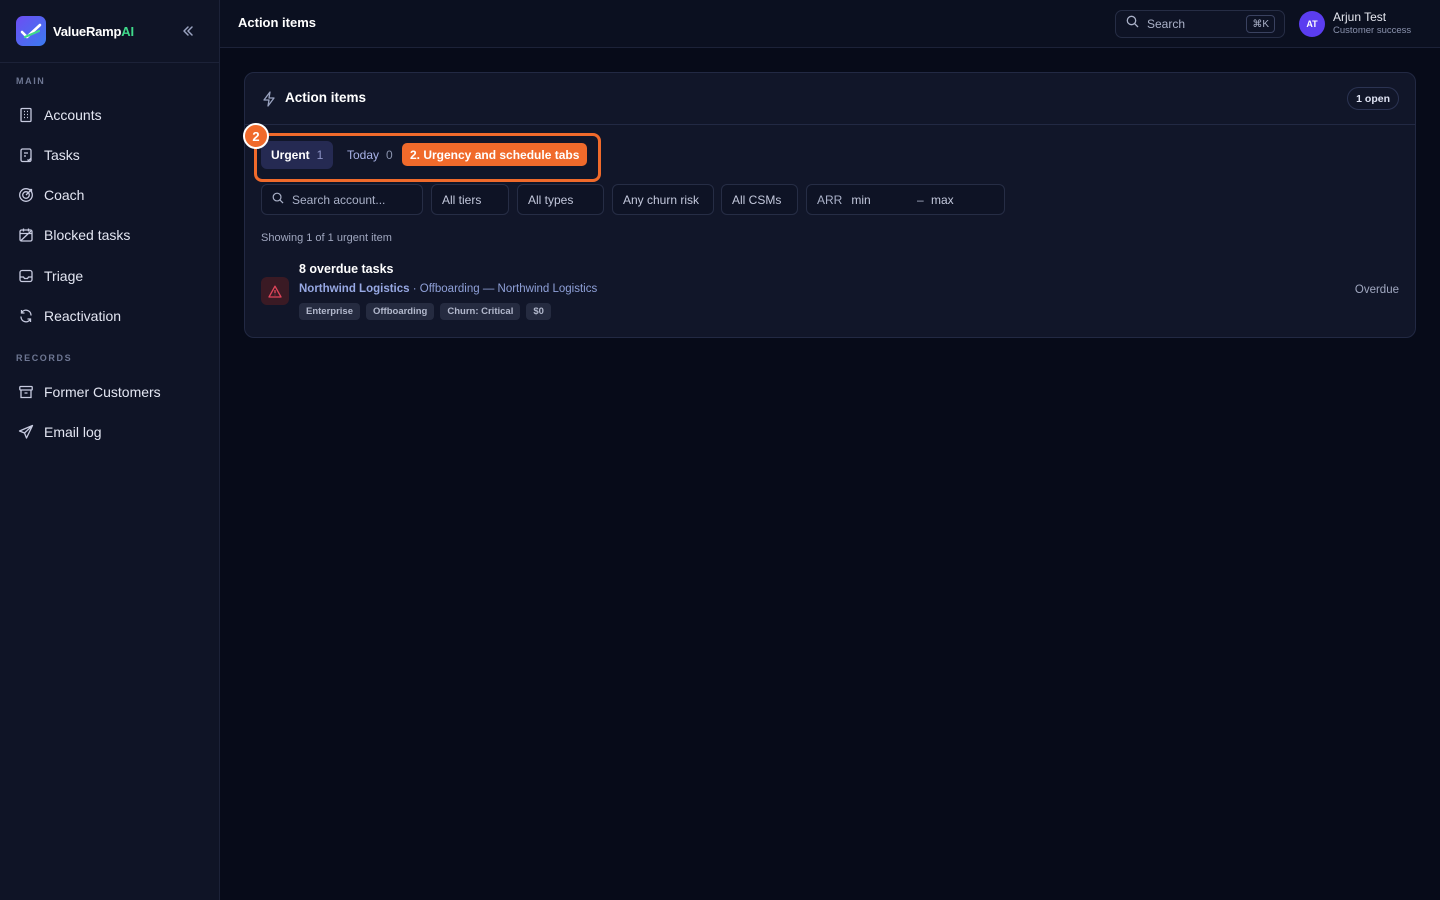 Image resolution: width=1440 pixels, height=900 pixels. What do you see at coordinates (942, 200) in the screenshot?
I see `arr-max-input: max` at bounding box center [942, 200].